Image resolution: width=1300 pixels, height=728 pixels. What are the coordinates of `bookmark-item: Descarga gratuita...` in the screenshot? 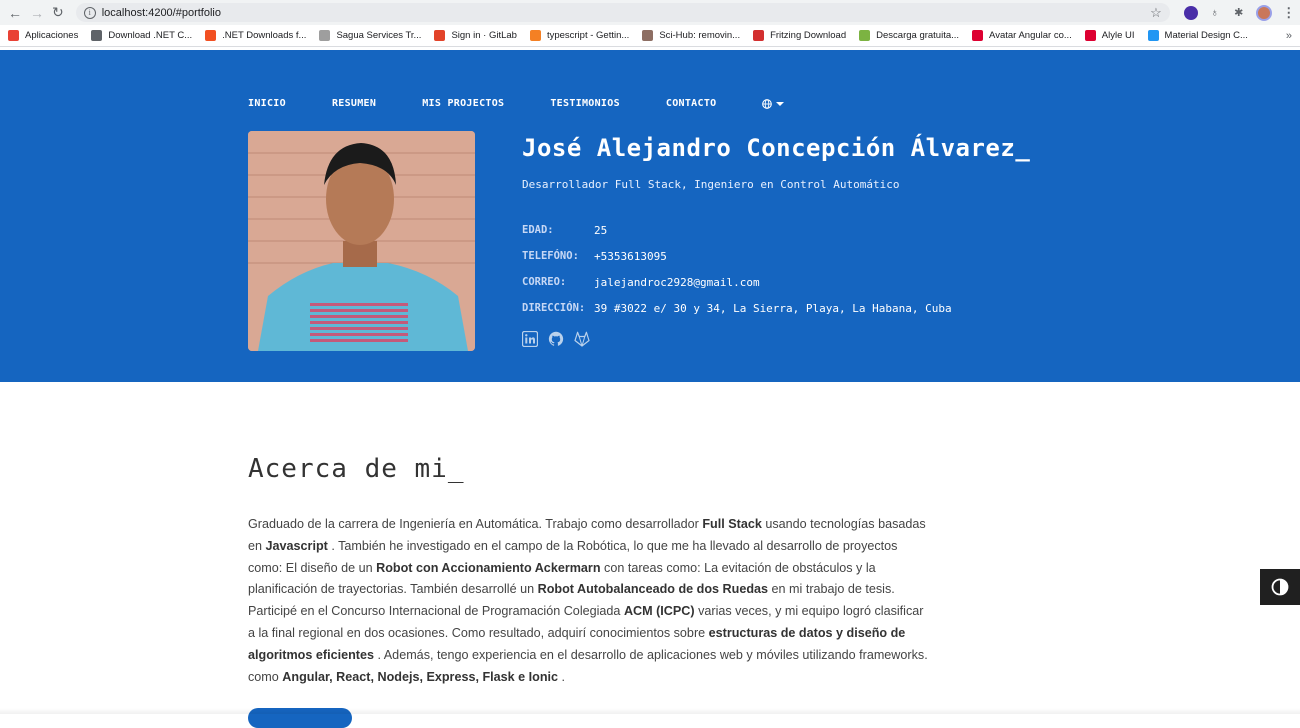 It's located at (909, 35).